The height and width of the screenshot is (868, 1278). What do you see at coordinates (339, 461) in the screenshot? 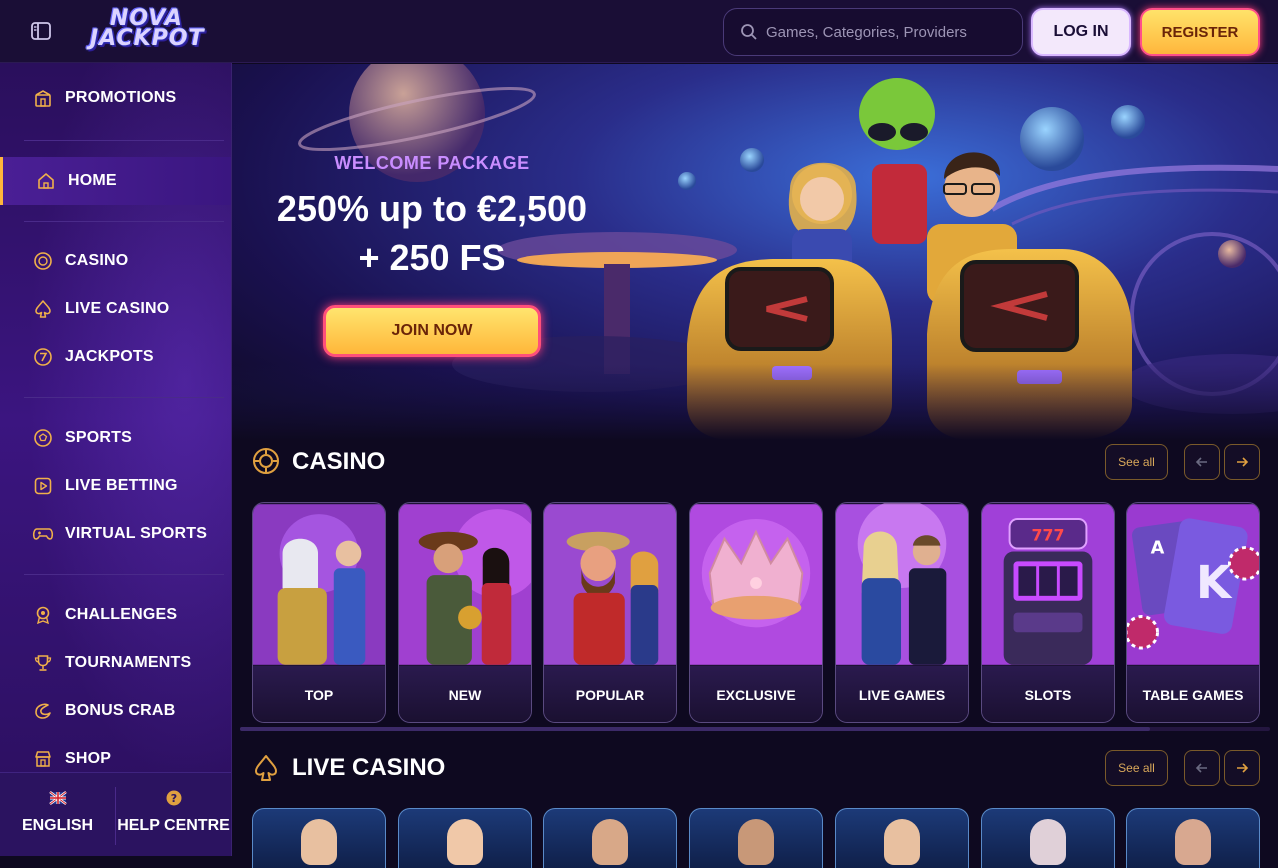
I see `casino-section-title: CASINO` at bounding box center [339, 461].